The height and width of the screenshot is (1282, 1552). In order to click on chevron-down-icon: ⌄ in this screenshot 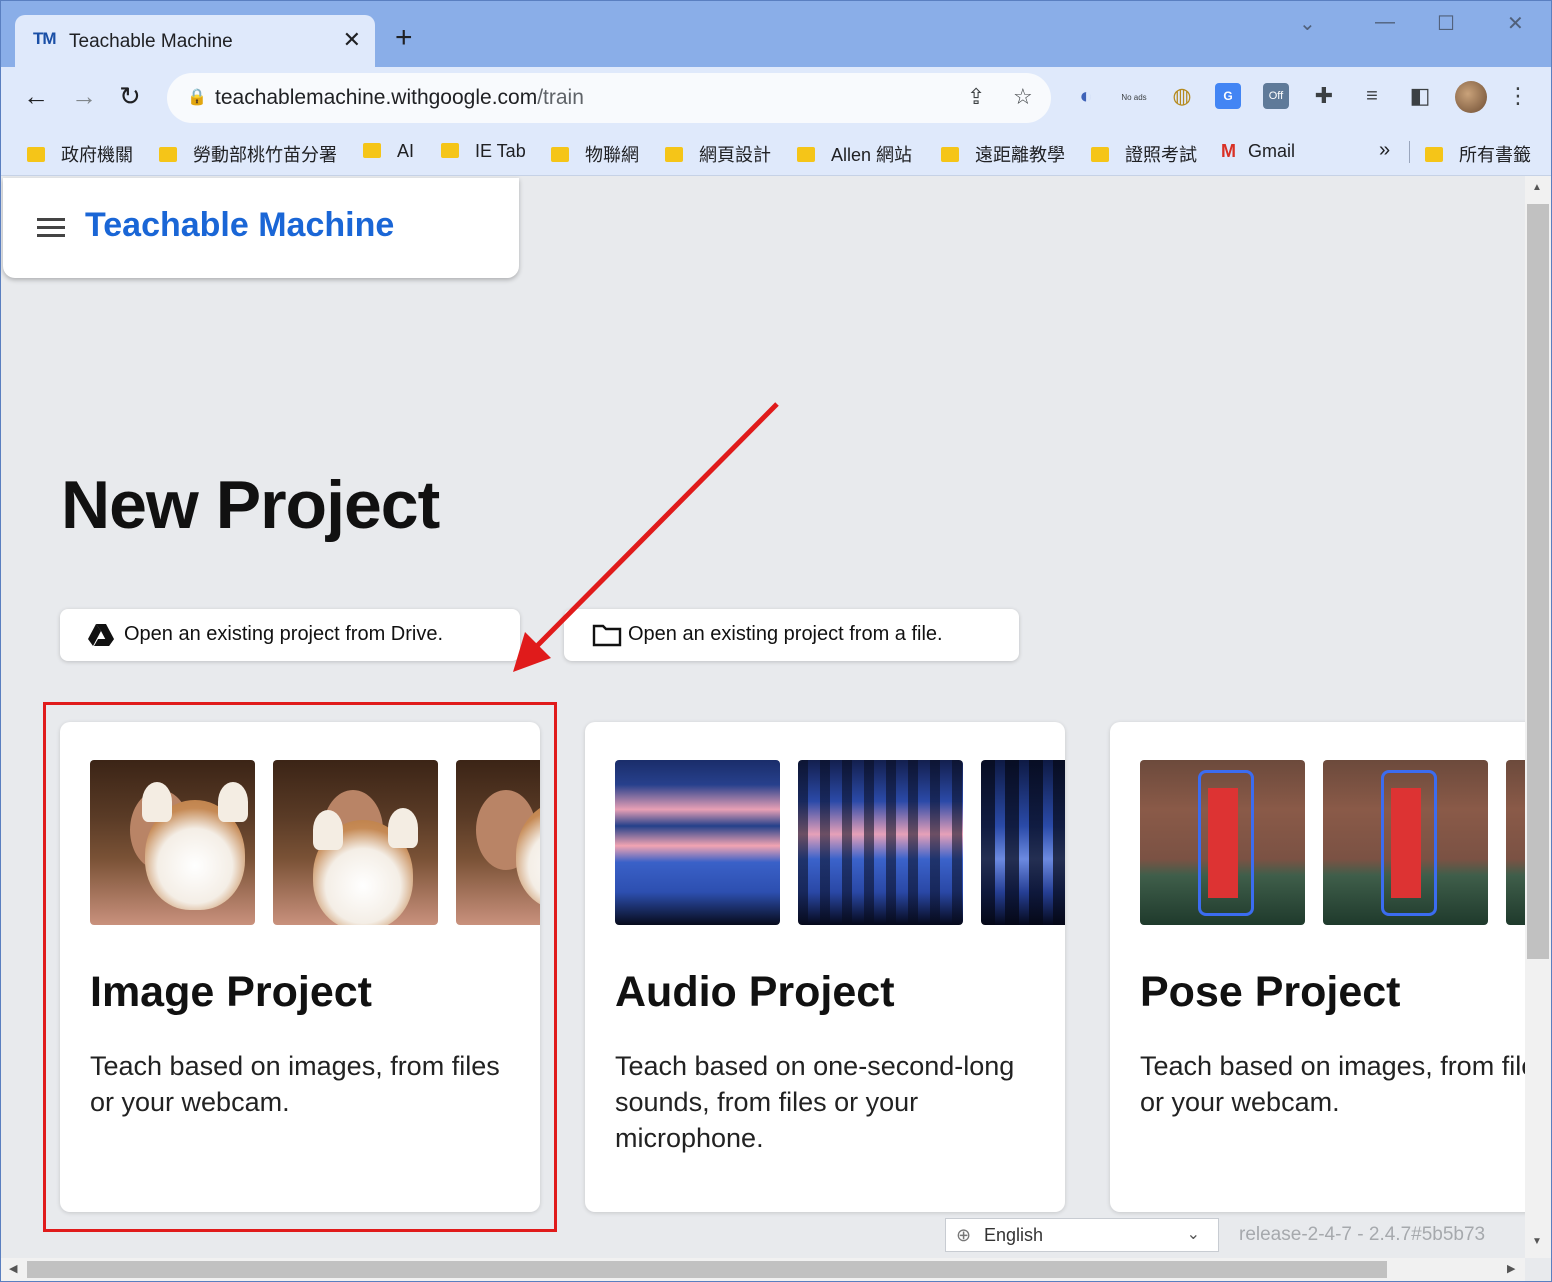, I will do `click(1193, 1234)`.